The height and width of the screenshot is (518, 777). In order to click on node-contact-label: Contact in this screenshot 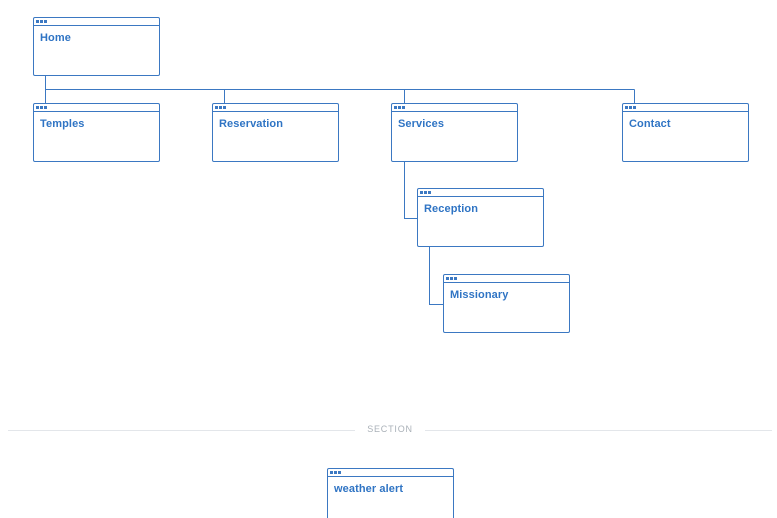, I will do `click(650, 124)`.